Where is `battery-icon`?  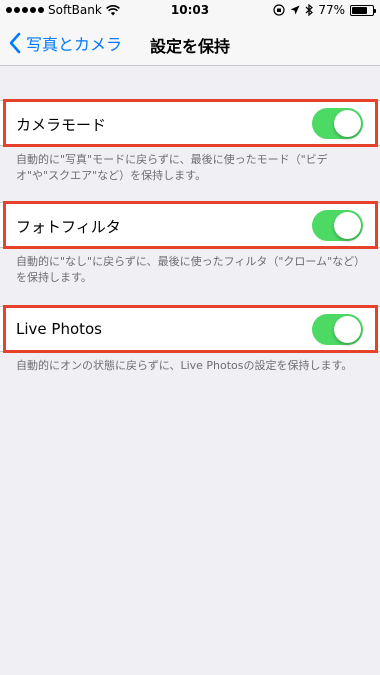 battery-icon is located at coordinates (363, 10).